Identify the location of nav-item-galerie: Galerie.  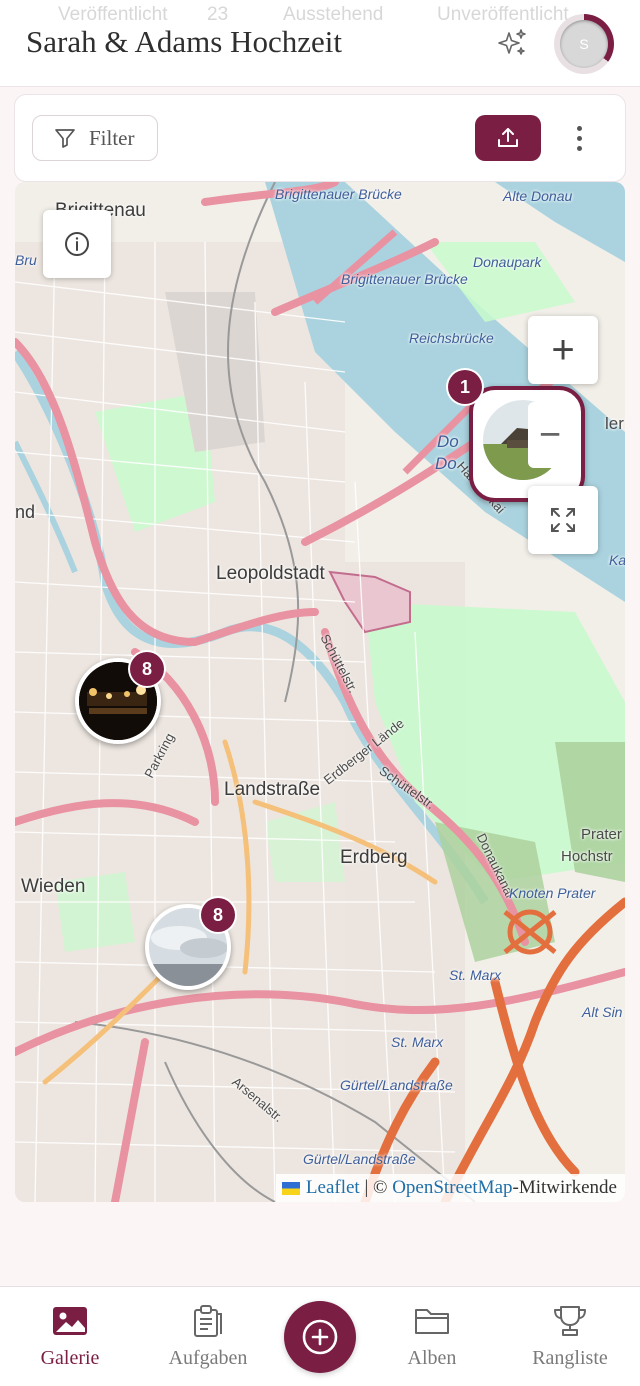
(70, 1336).